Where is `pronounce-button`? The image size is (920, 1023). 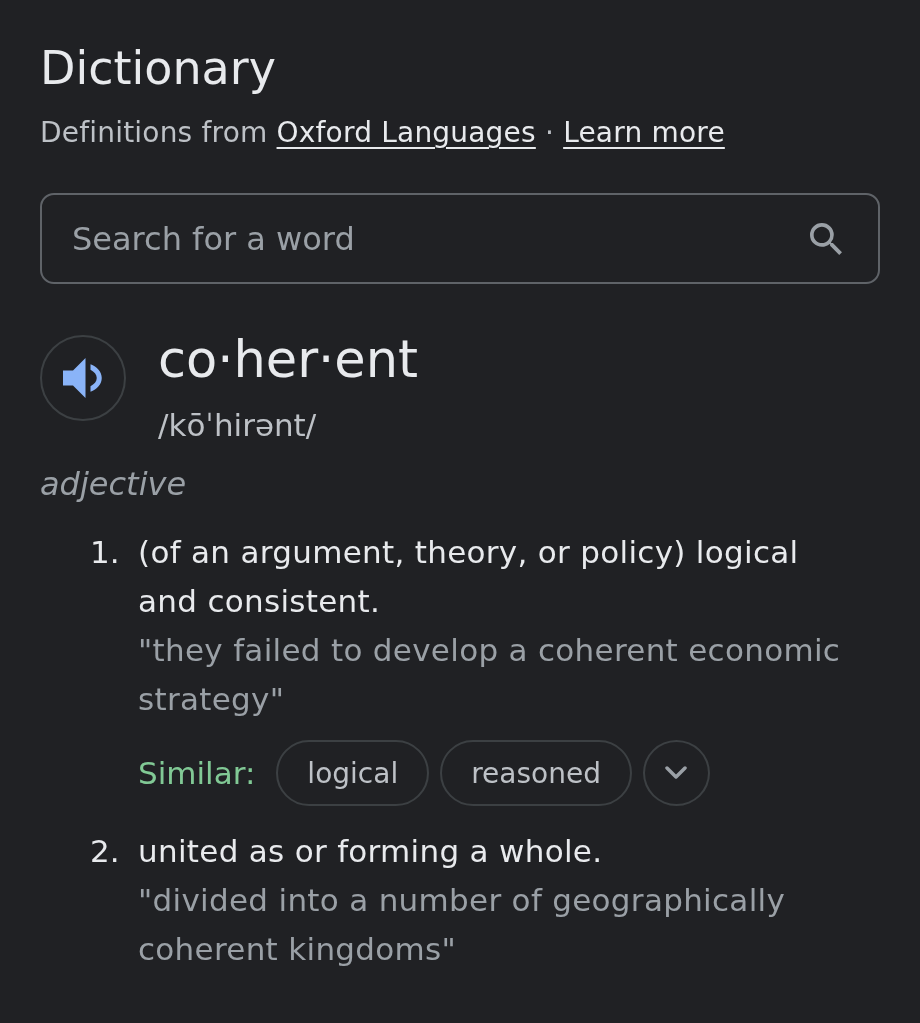 pronounce-button is located at coordinates (83, 378).